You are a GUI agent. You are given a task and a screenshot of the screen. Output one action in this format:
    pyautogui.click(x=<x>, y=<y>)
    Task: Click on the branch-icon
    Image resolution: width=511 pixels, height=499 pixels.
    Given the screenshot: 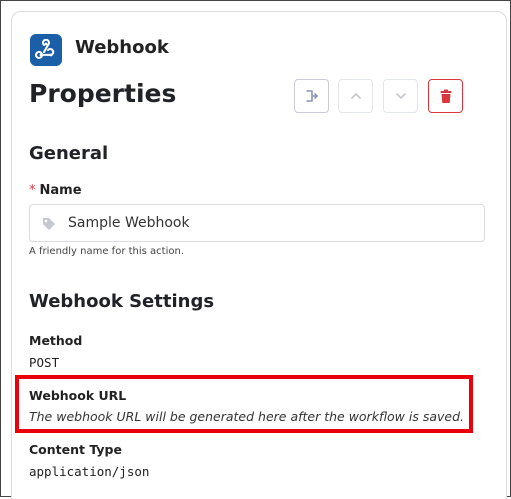 What is the action you would take?
    pyautogui.click(x=311, y=96)
    